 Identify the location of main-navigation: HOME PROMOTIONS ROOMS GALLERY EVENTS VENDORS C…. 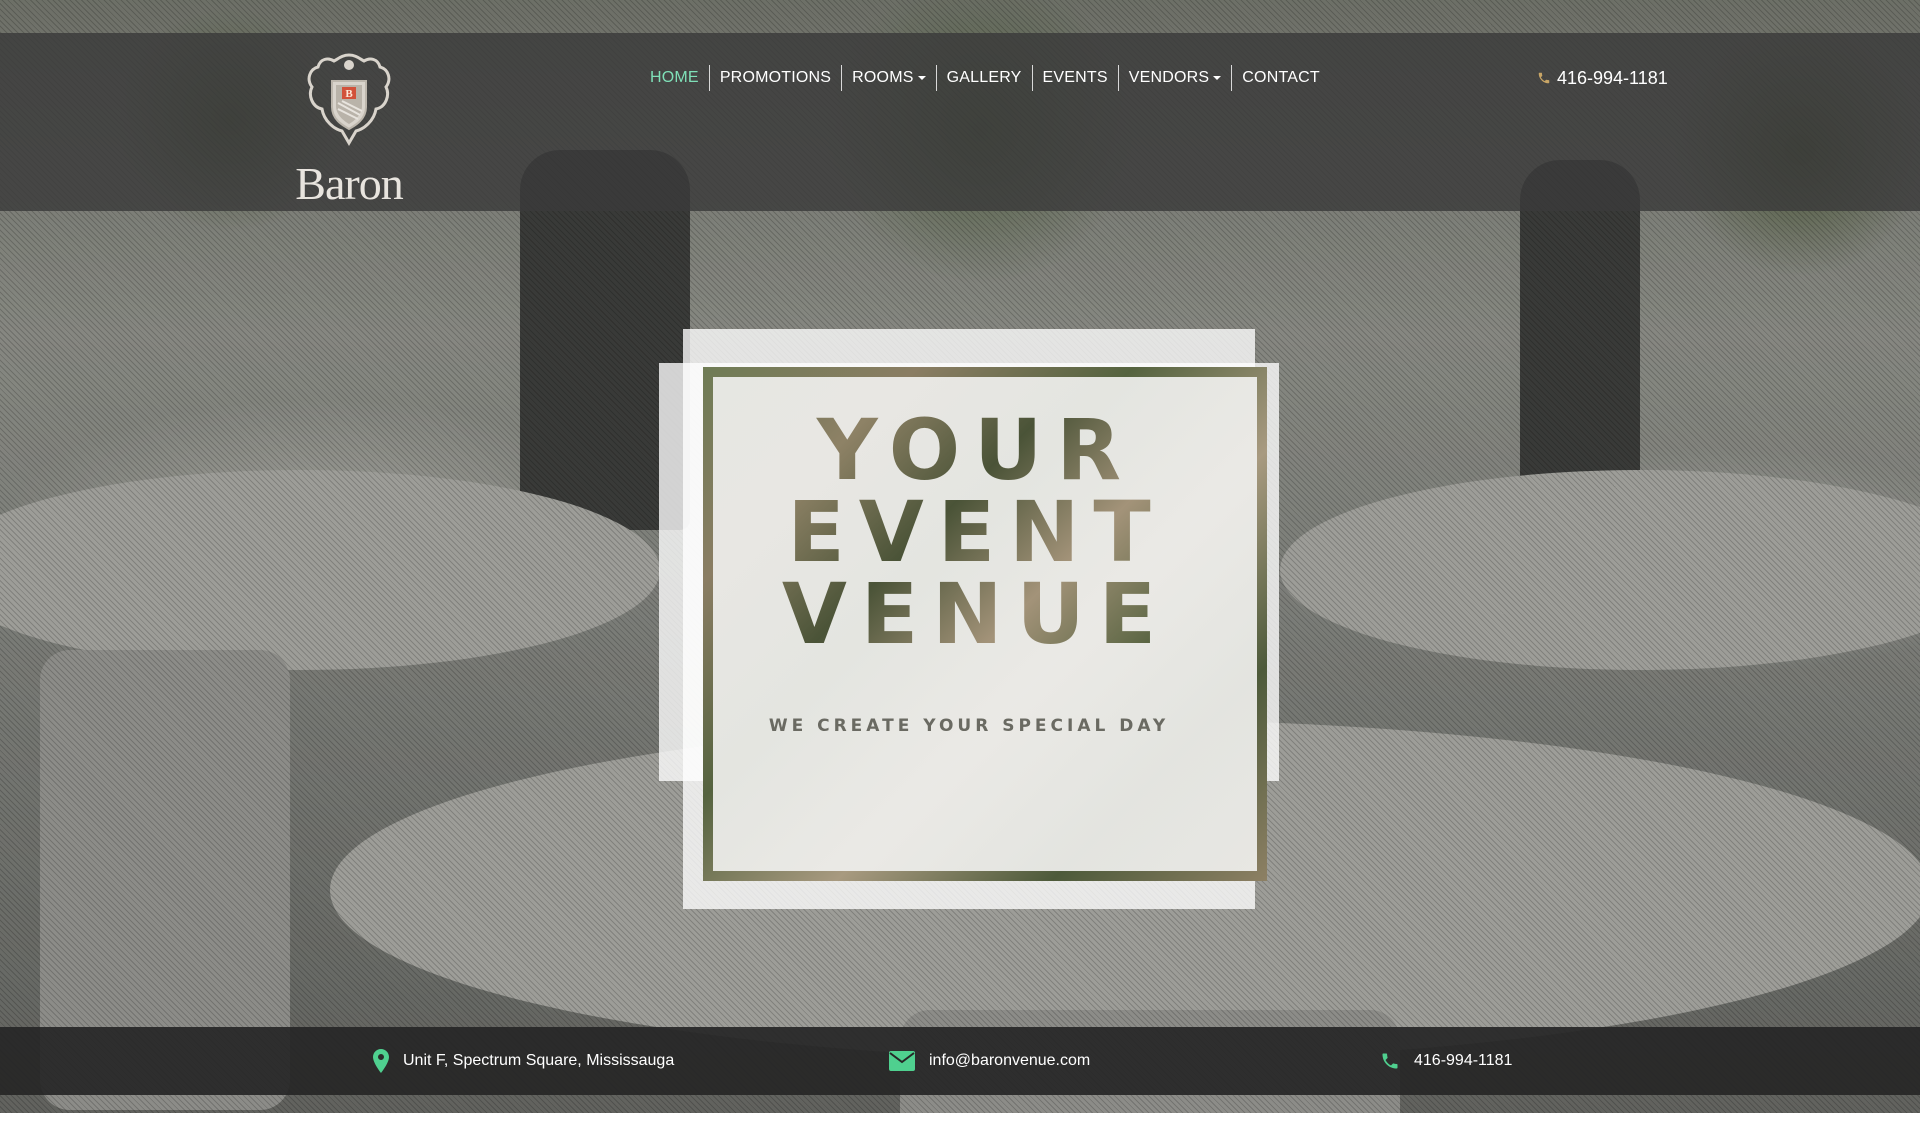
(989, 78).